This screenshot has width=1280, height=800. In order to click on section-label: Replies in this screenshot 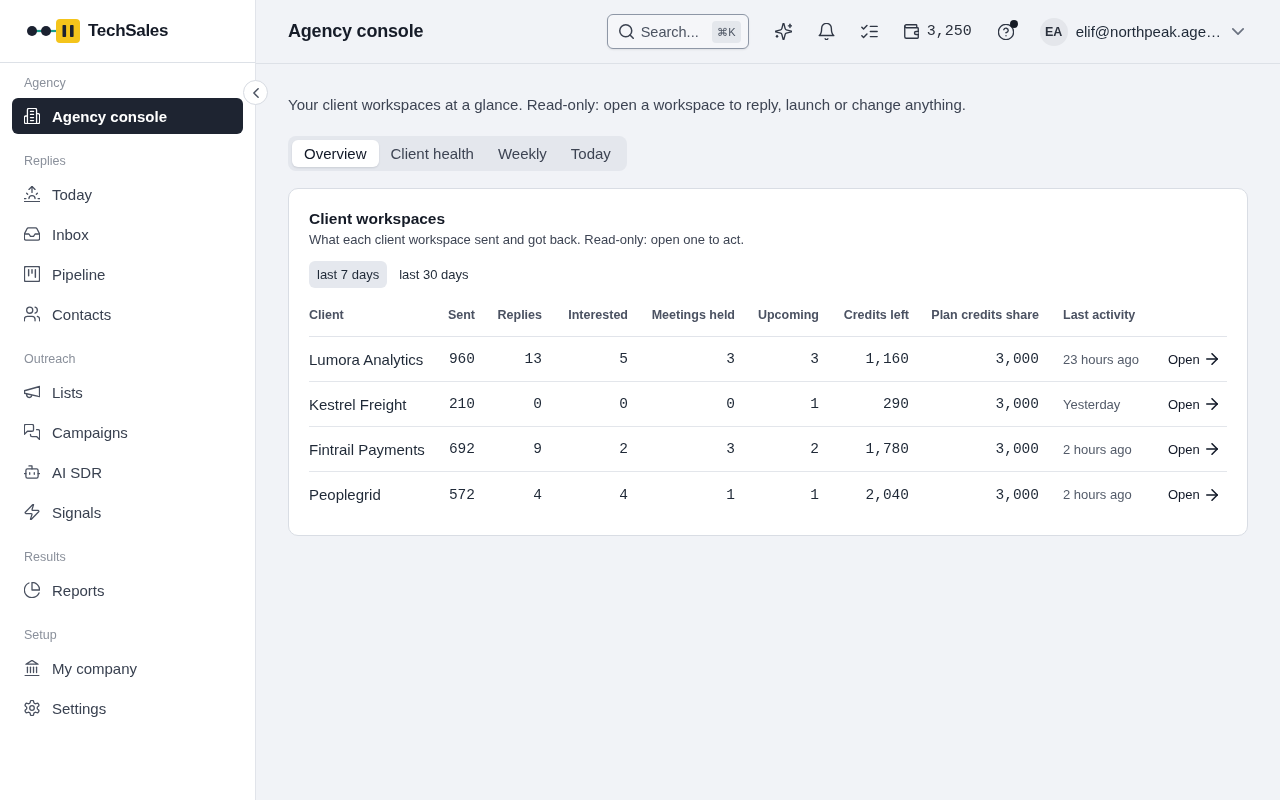, I will do `click(44, 161)`.